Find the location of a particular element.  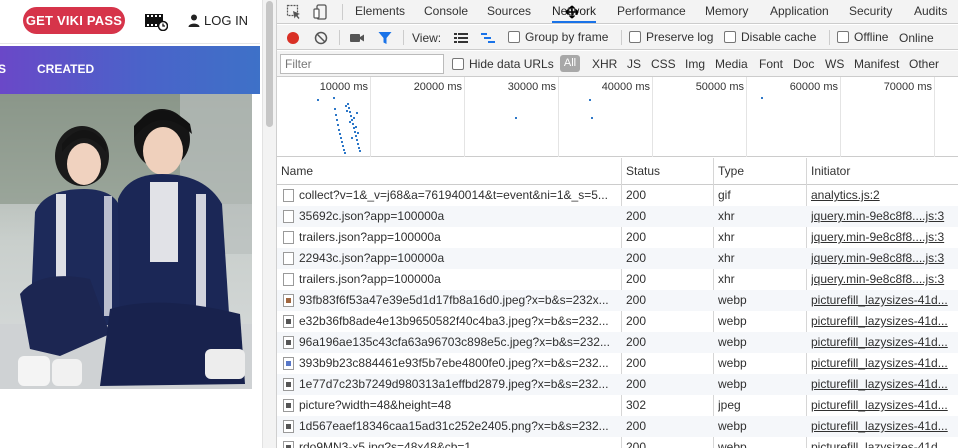

filter-funnel-icon is located at coordinates (385, 38).